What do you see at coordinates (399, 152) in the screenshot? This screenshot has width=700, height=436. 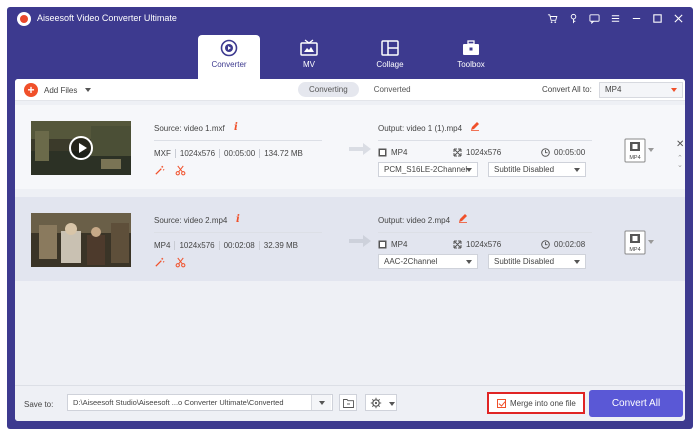 I see `output-format-value: MP4` at bounding box center [399, 152].